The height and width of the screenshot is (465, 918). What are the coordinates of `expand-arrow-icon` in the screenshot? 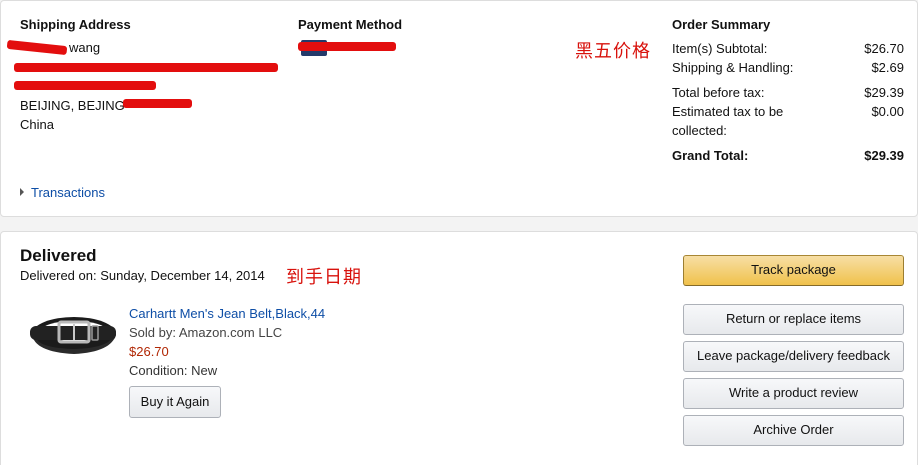 It's located at (22, 192).